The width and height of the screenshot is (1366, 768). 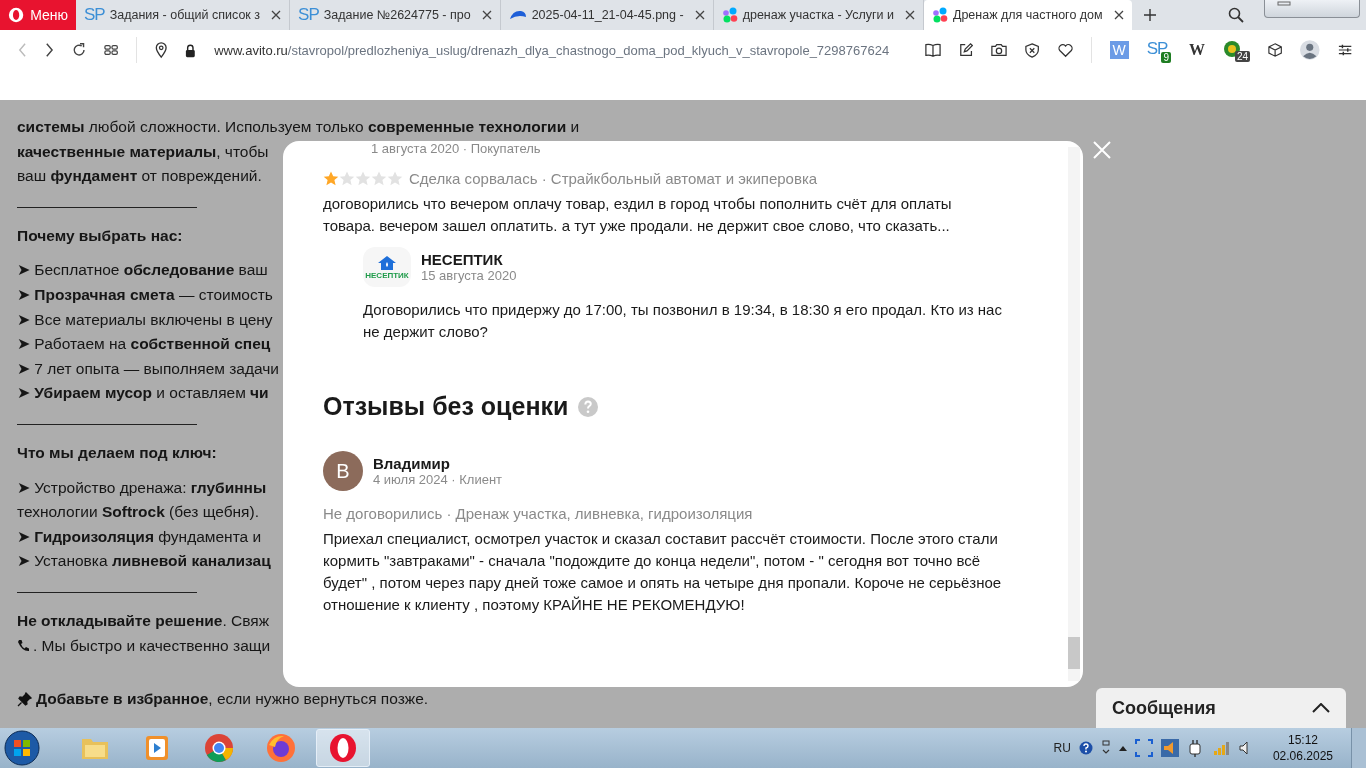 What do you see at coordinates (1166, 57) in the screenshot?
I see `count-badge: 9` at bounding box center [1166, 57].